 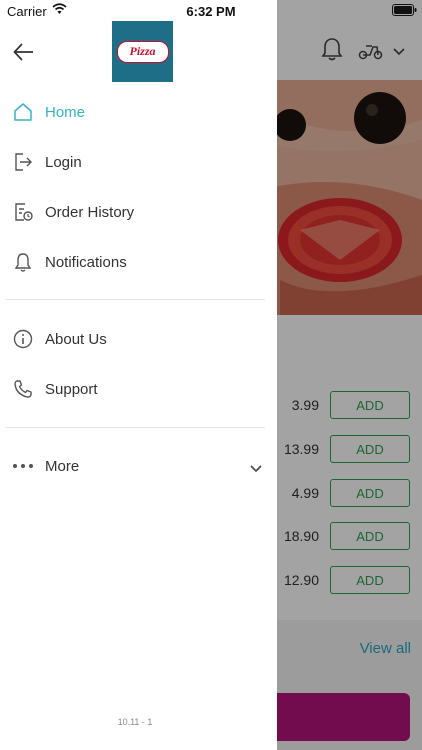 I want to click on bell-icon, so click(x=23, y=262).